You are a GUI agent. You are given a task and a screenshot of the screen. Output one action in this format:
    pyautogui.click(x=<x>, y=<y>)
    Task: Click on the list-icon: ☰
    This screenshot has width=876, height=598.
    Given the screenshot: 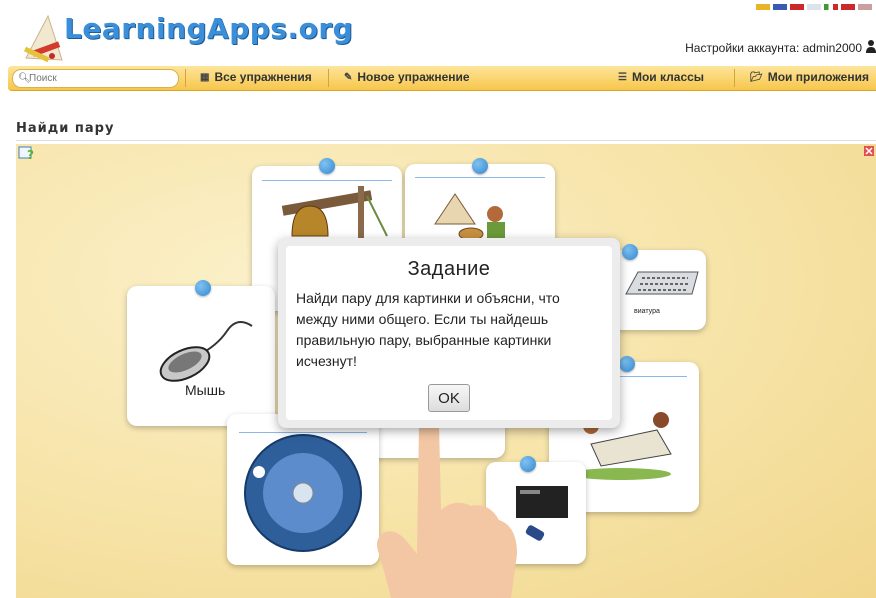 What is the action you would take?
    pyautogui.click(x=622, y=77)
    